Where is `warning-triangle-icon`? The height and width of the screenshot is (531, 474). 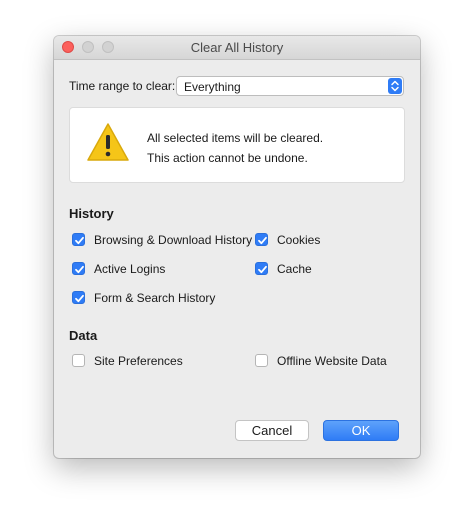
warning-triangle-icon is located at coordinates (108, 142).